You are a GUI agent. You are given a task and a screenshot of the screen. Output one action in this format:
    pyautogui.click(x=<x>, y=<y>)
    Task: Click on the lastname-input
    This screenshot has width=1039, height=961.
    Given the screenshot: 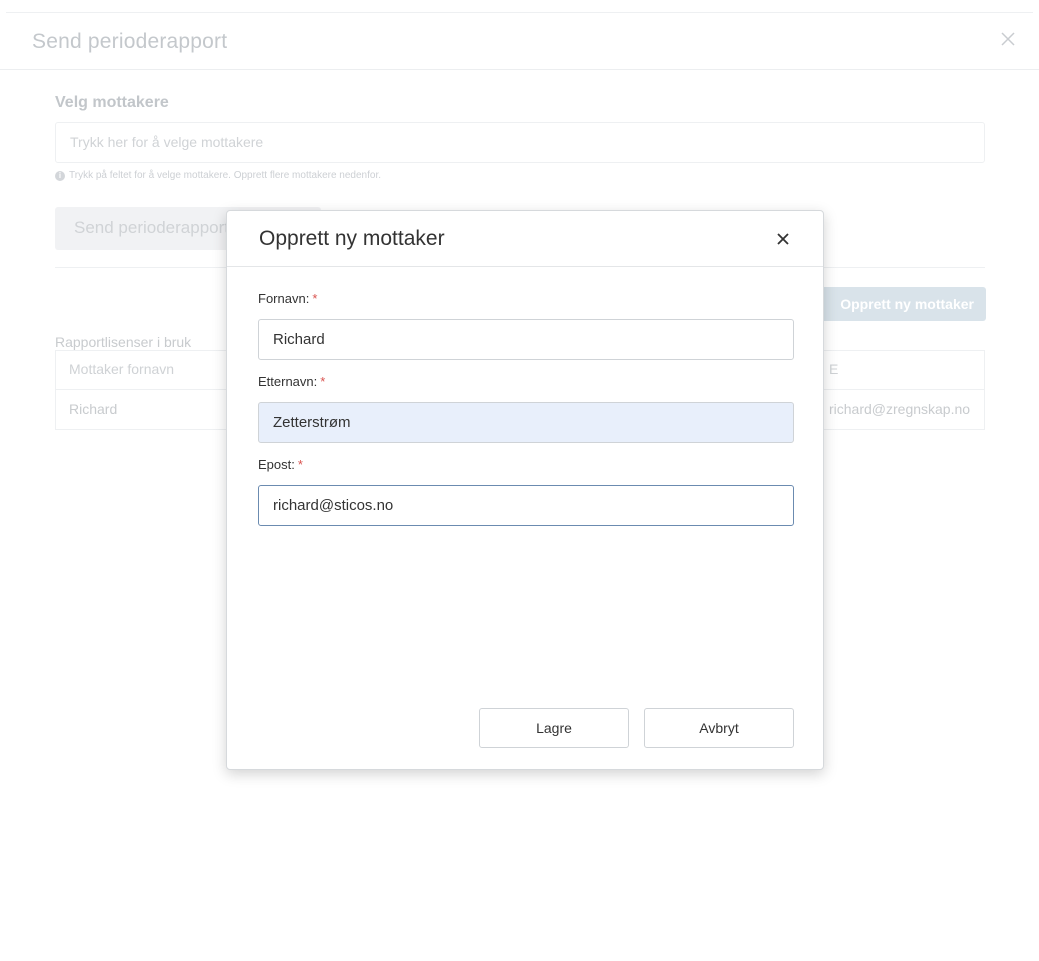 What is the action you would take?
    pyautogui.click(x=526, y=422)
    